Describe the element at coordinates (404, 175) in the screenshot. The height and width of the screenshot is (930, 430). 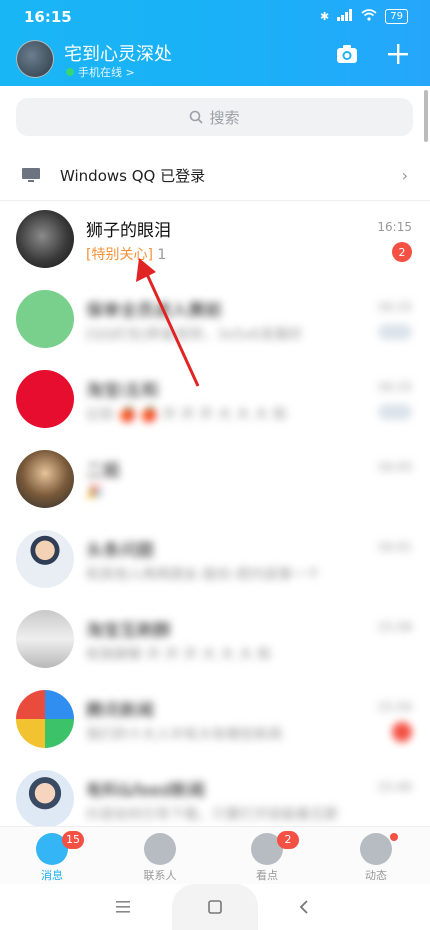
I see `chevron-right-icon: ›` at that location.